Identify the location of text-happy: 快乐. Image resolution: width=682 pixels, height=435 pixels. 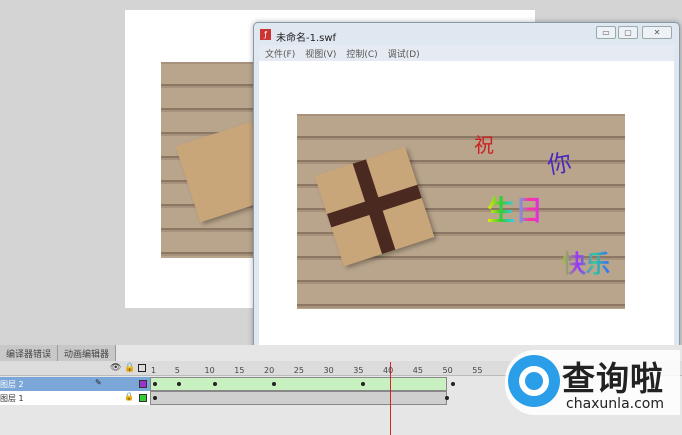
(586, 261).